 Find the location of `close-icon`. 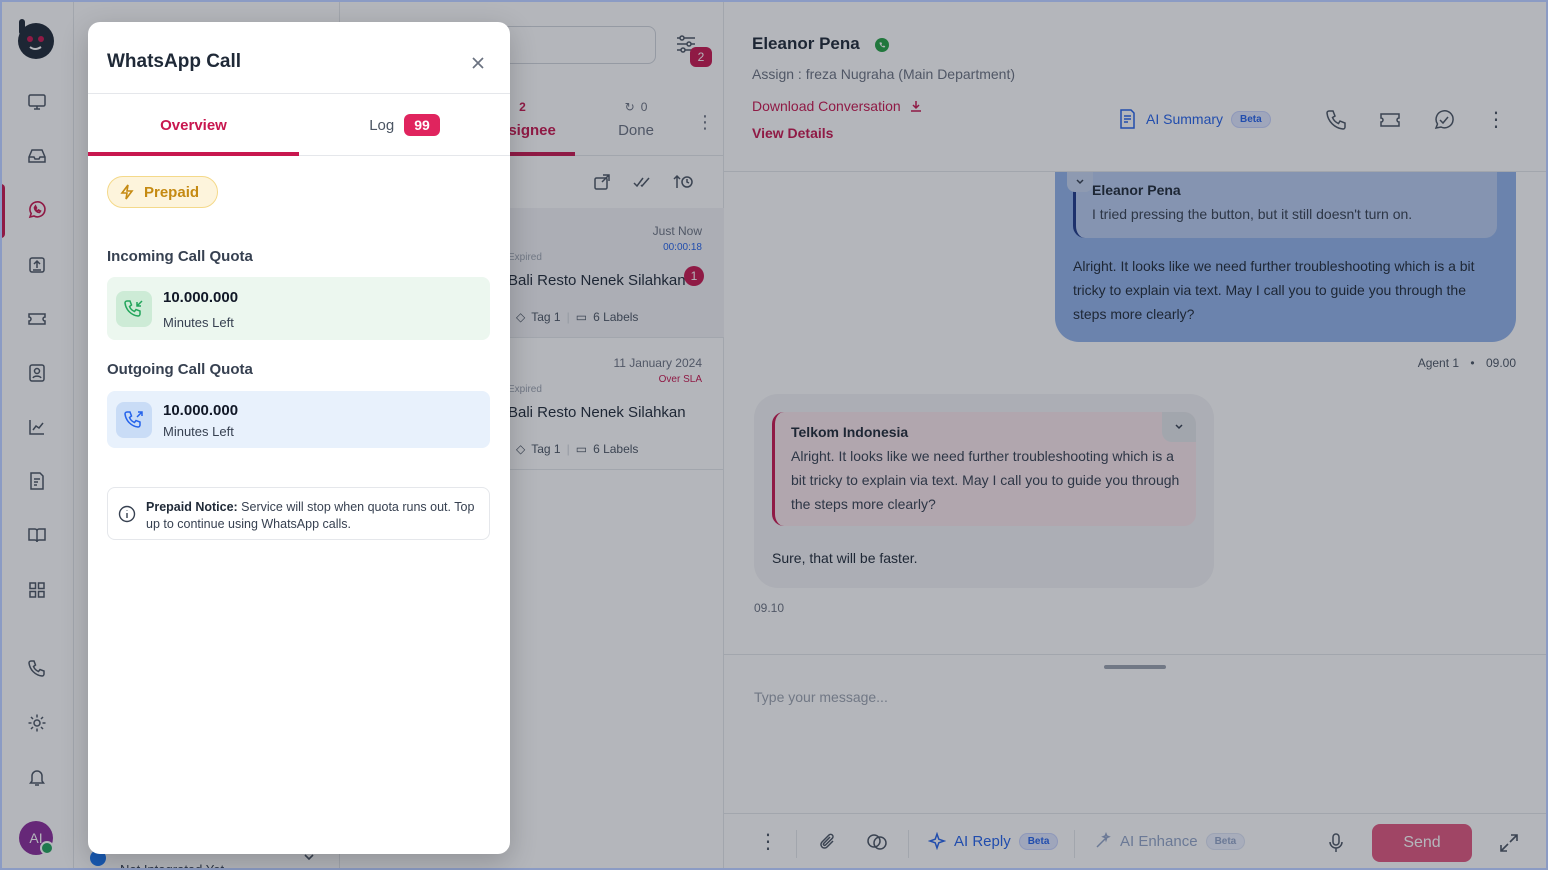

close-icon is located at coordinates (478, 63).